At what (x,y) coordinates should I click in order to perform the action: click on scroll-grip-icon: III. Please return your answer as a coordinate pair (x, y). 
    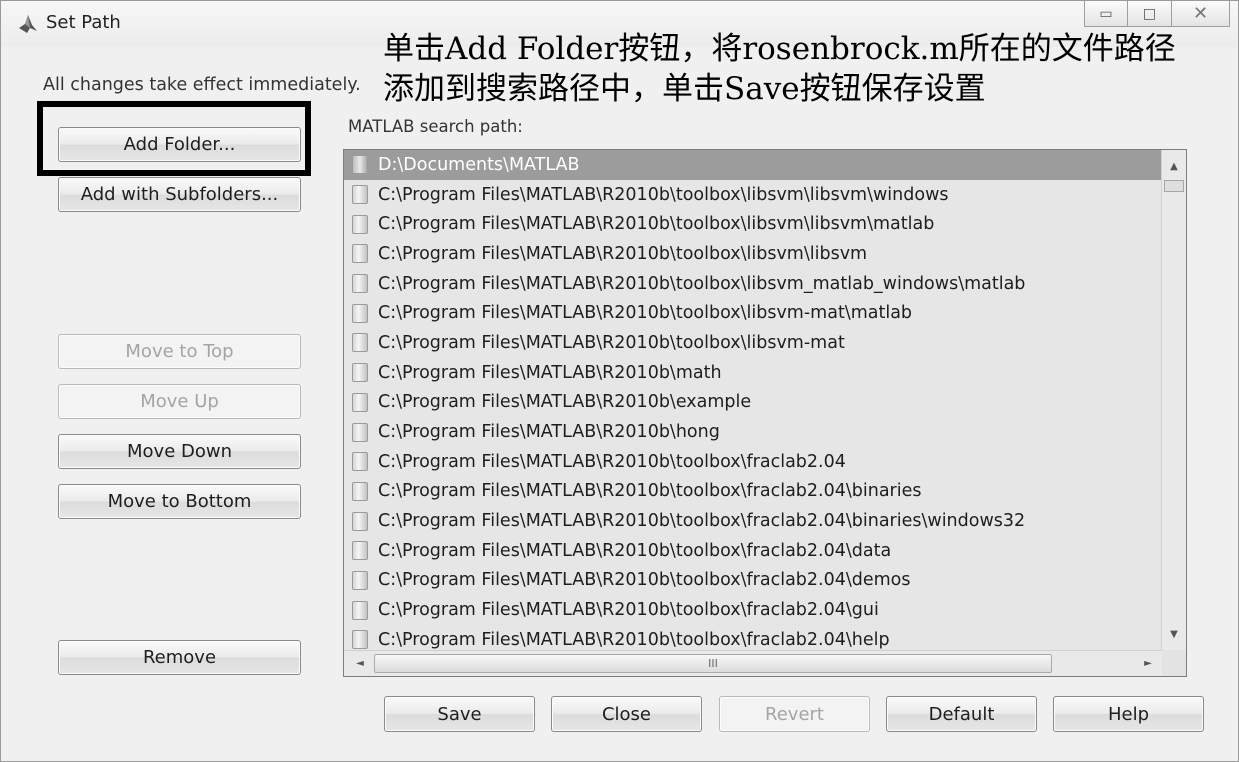
    Looking at the image, I should click on (713, 663).